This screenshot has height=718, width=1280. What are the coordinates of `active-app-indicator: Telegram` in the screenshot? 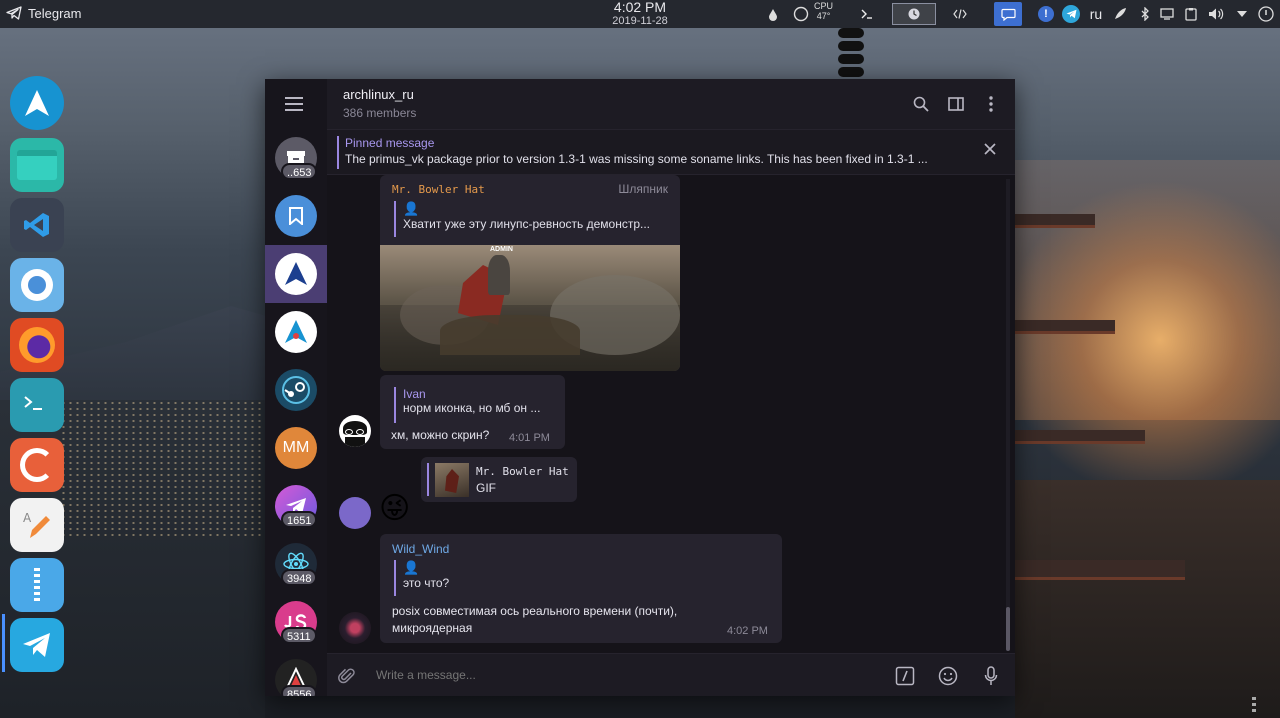 It's located at (43, 13).